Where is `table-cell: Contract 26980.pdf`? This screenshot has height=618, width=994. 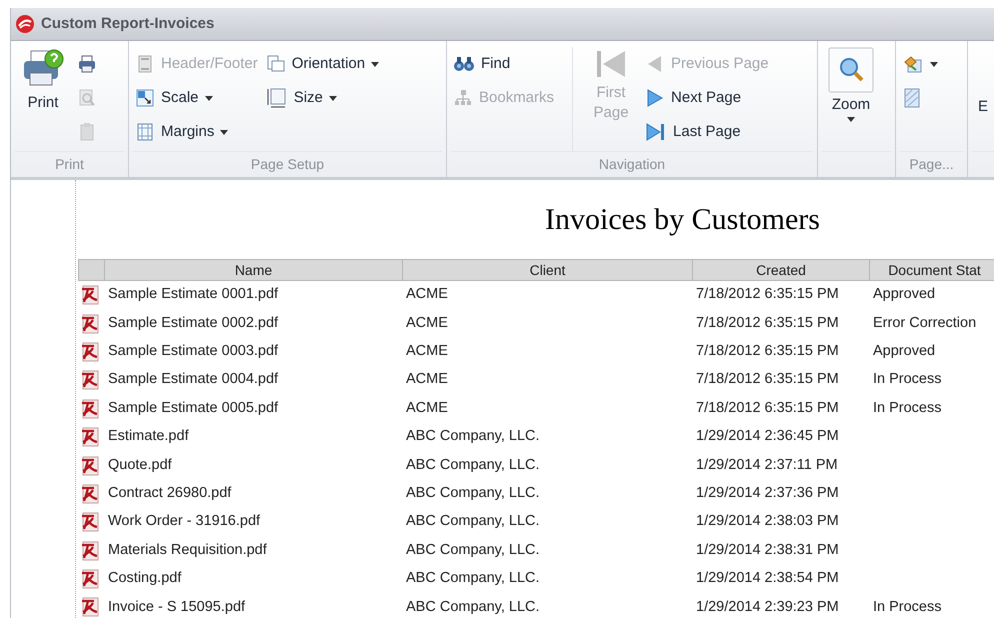
table-cell: Contract 26980.pdf is located at coordinates (170, 493).